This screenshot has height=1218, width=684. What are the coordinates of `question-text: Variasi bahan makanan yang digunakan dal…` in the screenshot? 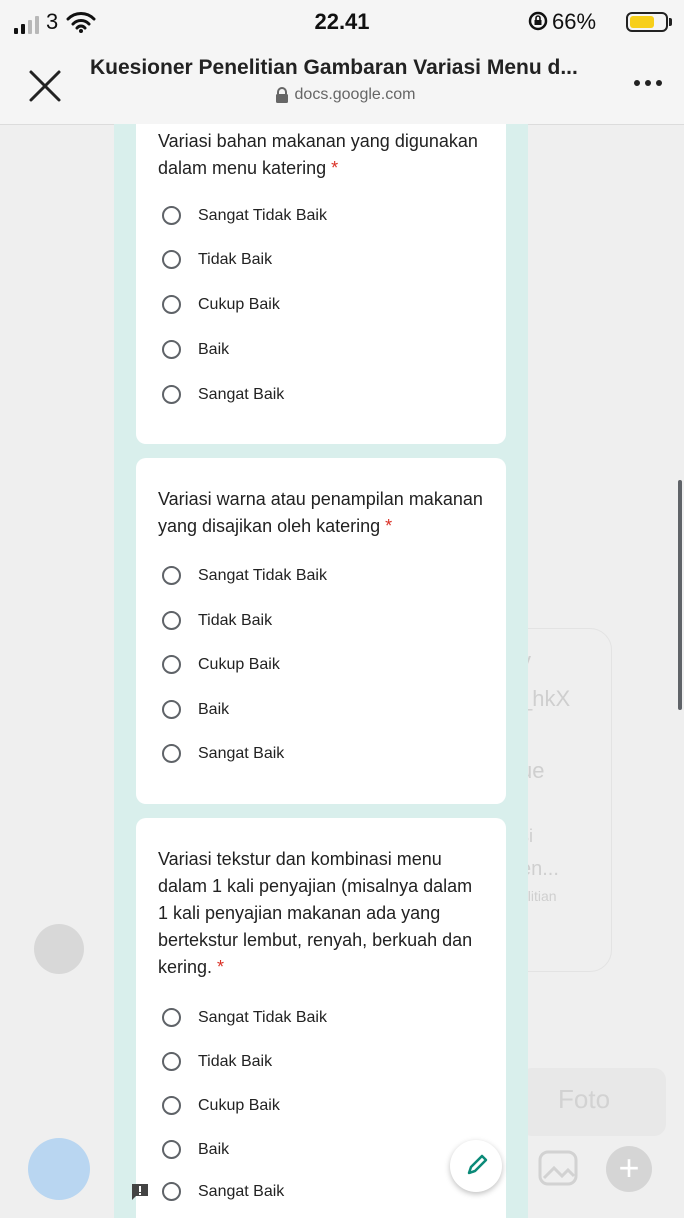 It's located at (318, 154).